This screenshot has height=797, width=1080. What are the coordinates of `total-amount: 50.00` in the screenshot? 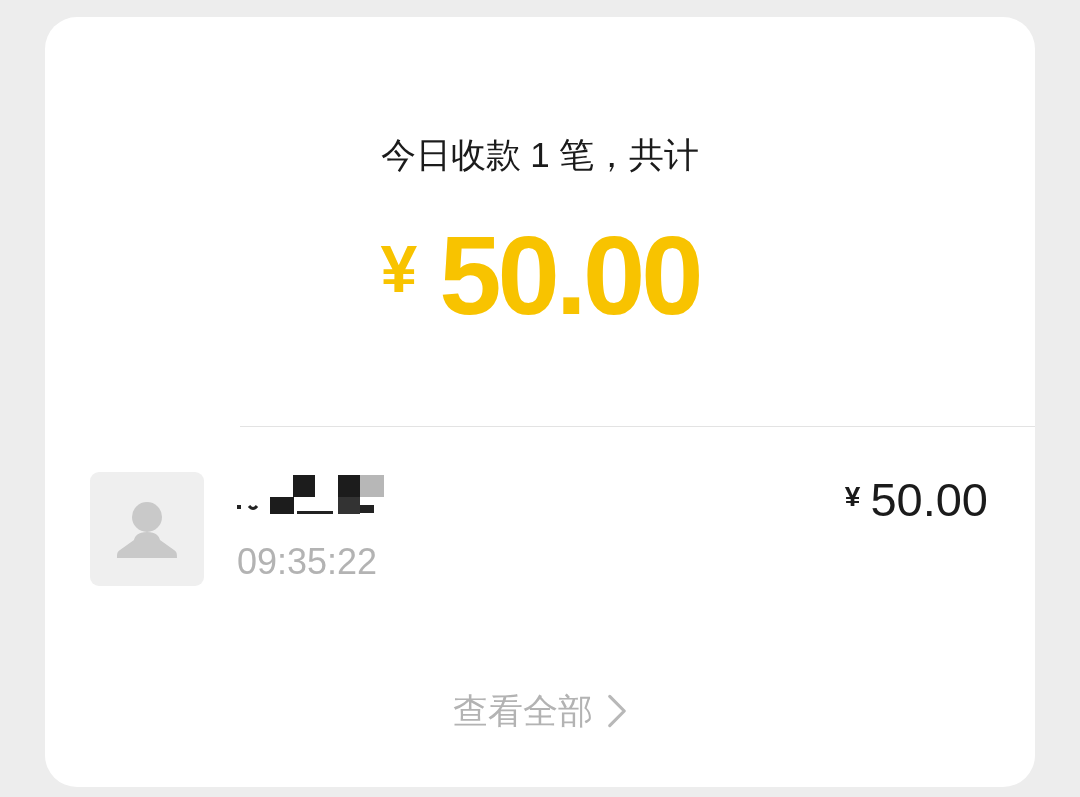 It's located at (569, 276).